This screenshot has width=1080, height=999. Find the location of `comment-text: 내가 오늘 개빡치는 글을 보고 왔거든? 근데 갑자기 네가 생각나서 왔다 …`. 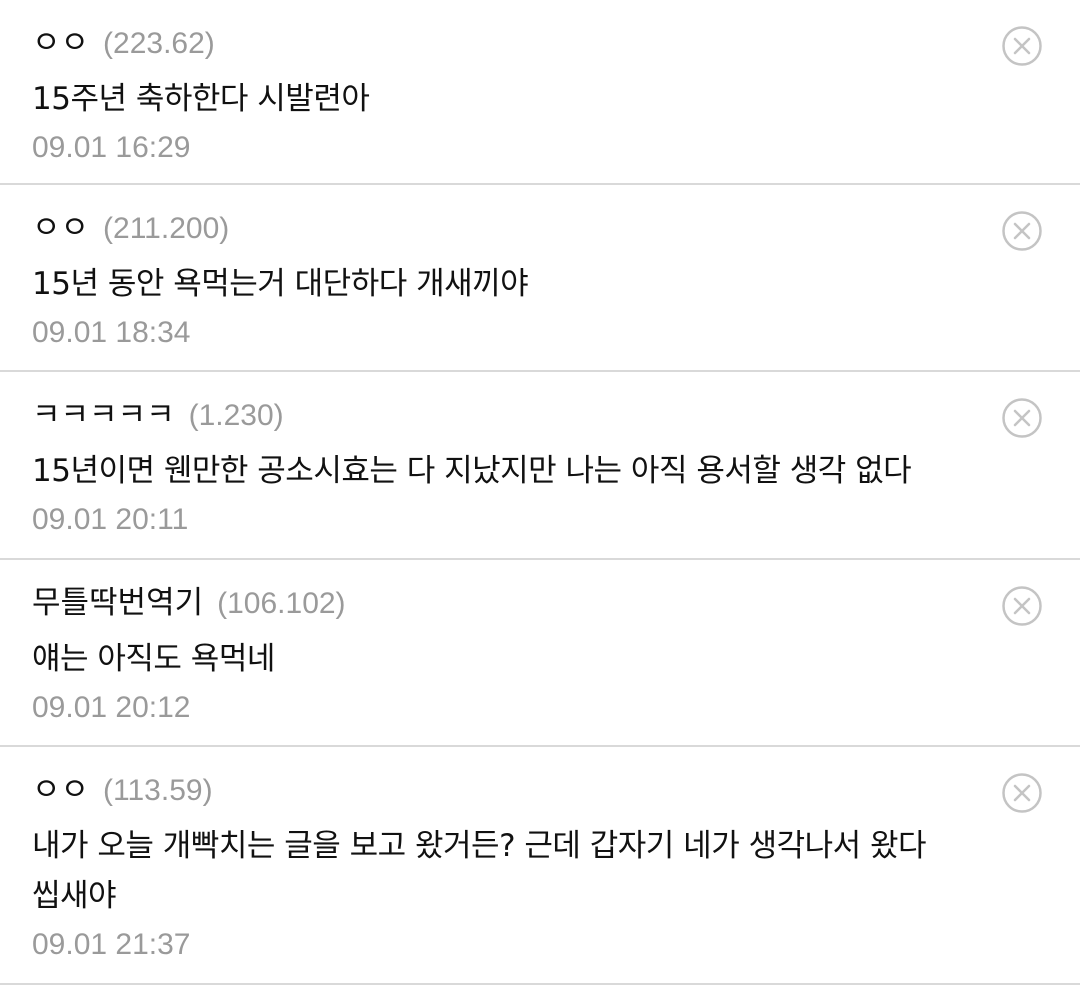

comment-text: 내가 오늘 개빡치는 글을 보고 왔거든? 근데 갑자기 네가 생각나서 왔다 … is located at coordinates (479, 871).